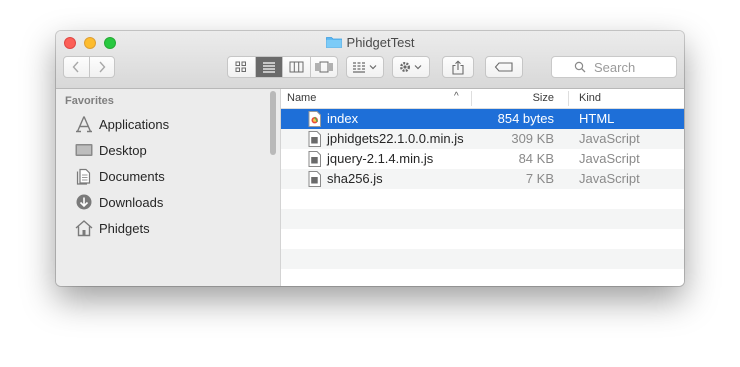 The height and width of the screenshot is (367, 740). What do you see at coordinates (333, 42) in the screenshot?
I see `folder-icon` at bounding box center [333, 42].